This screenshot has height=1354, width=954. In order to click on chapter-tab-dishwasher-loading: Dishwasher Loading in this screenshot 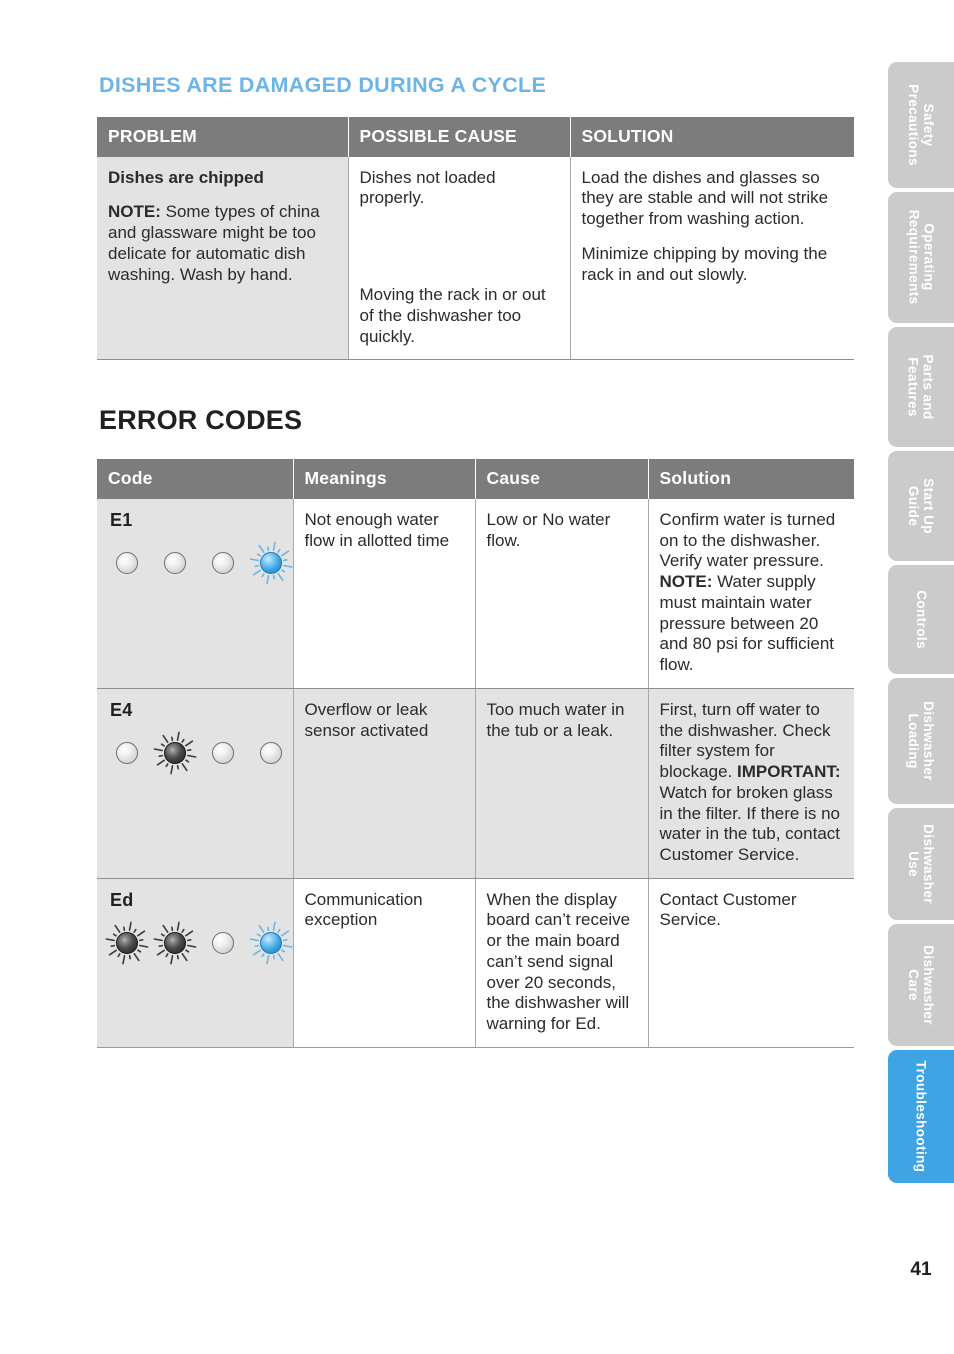, I will do `click(921, 741)`.